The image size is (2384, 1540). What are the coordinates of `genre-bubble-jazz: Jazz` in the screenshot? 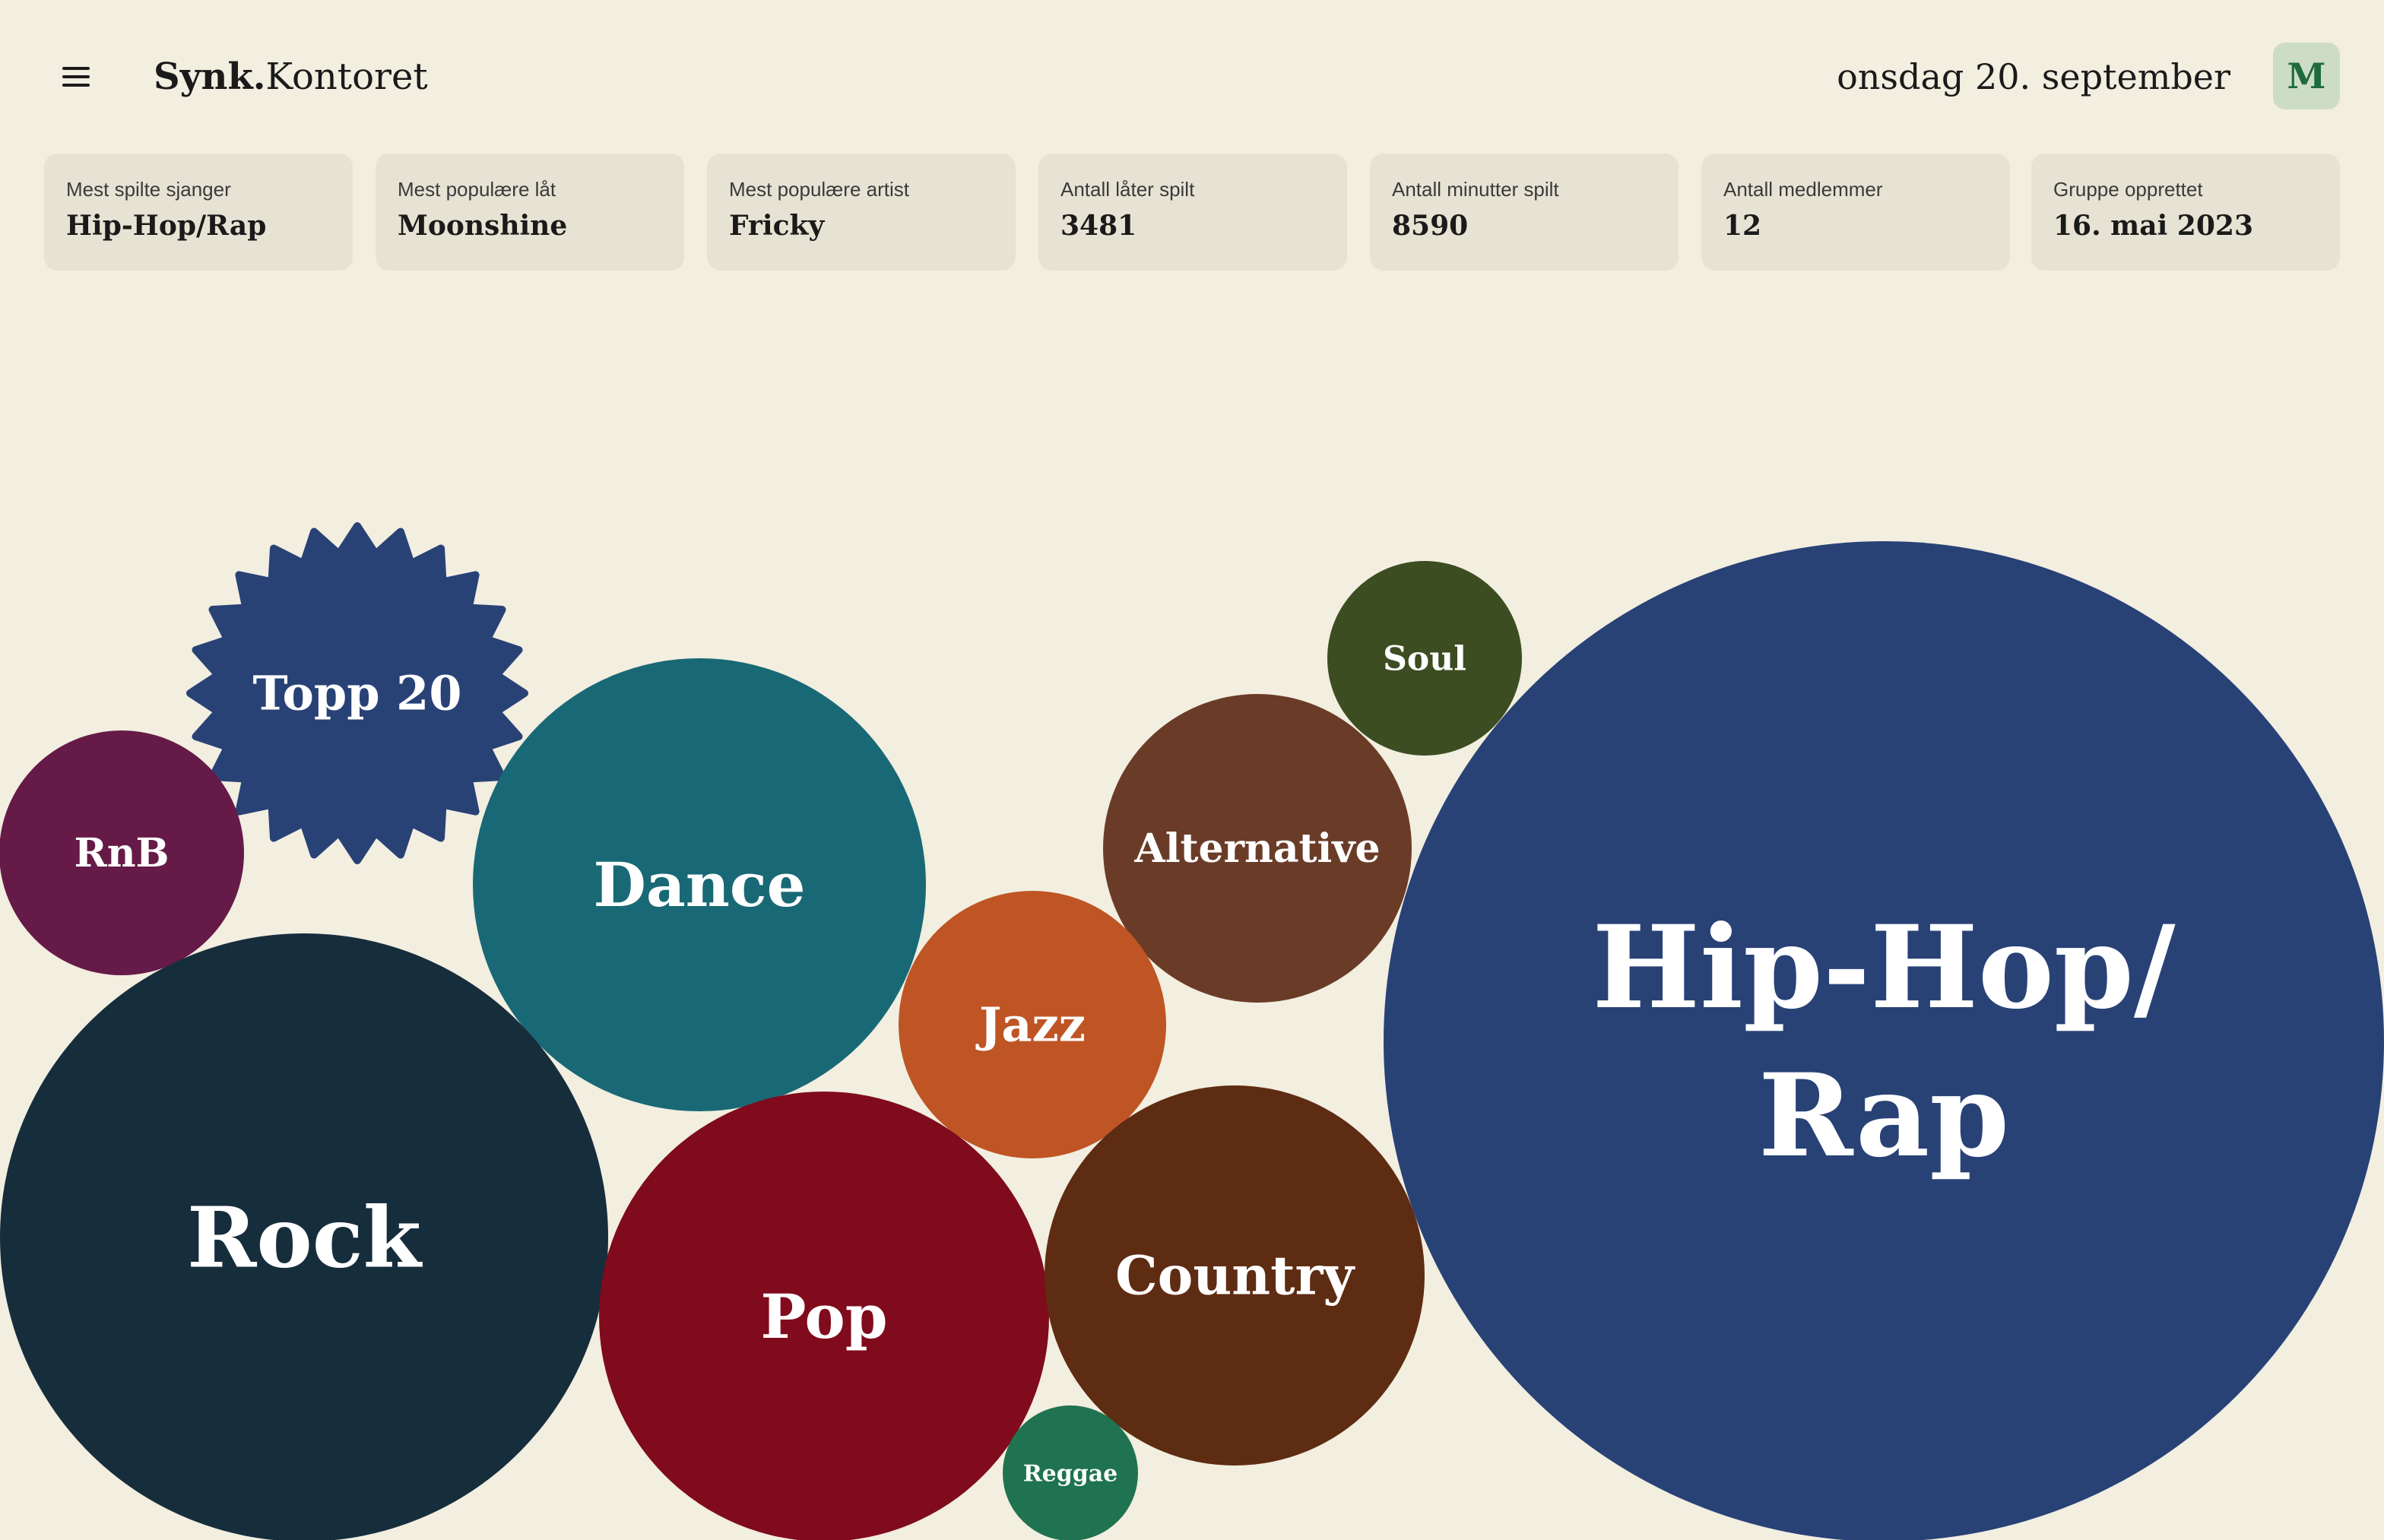 It's located at (1033, 1024).